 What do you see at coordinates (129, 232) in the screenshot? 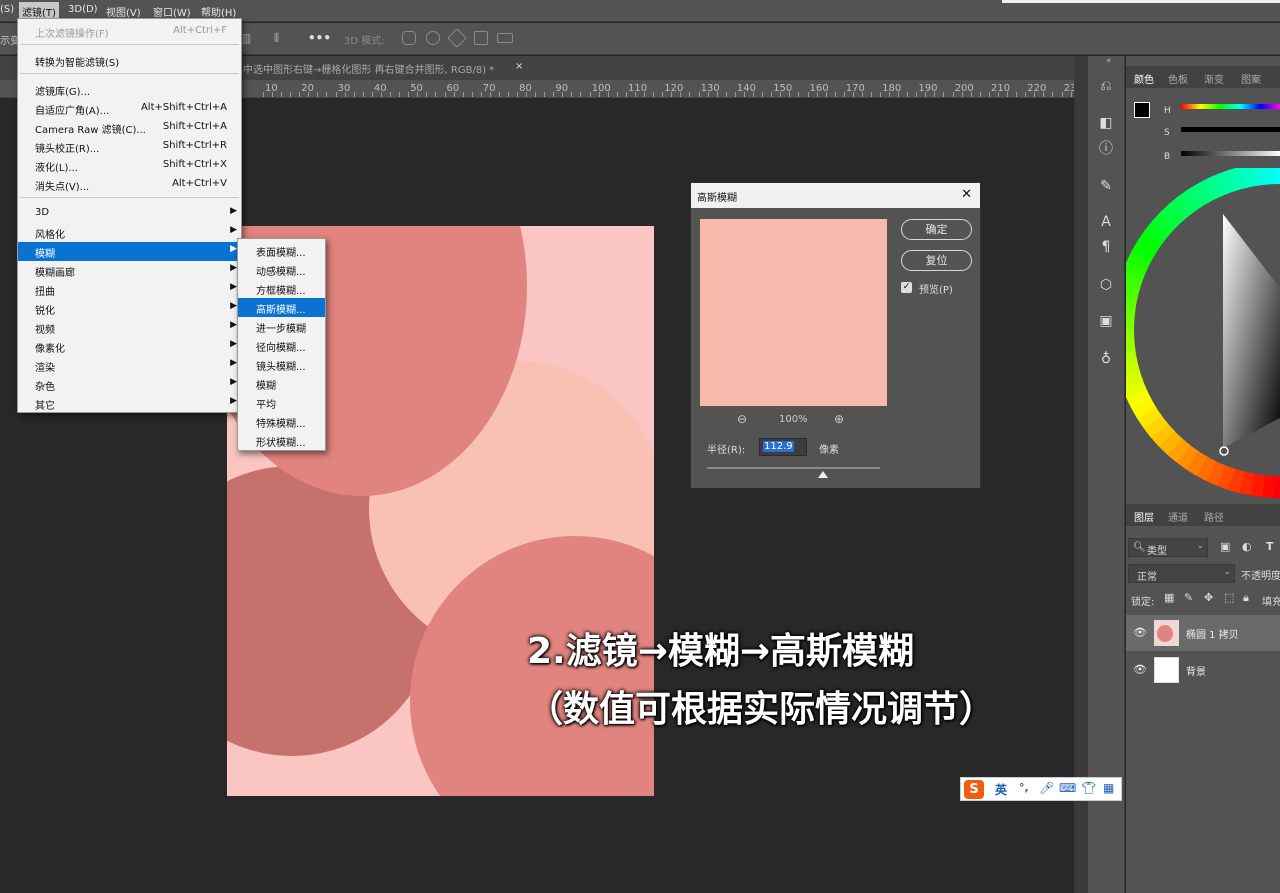
I see `menu-item-stylize: 风格化 ▶` at bounding box center [129, 232].